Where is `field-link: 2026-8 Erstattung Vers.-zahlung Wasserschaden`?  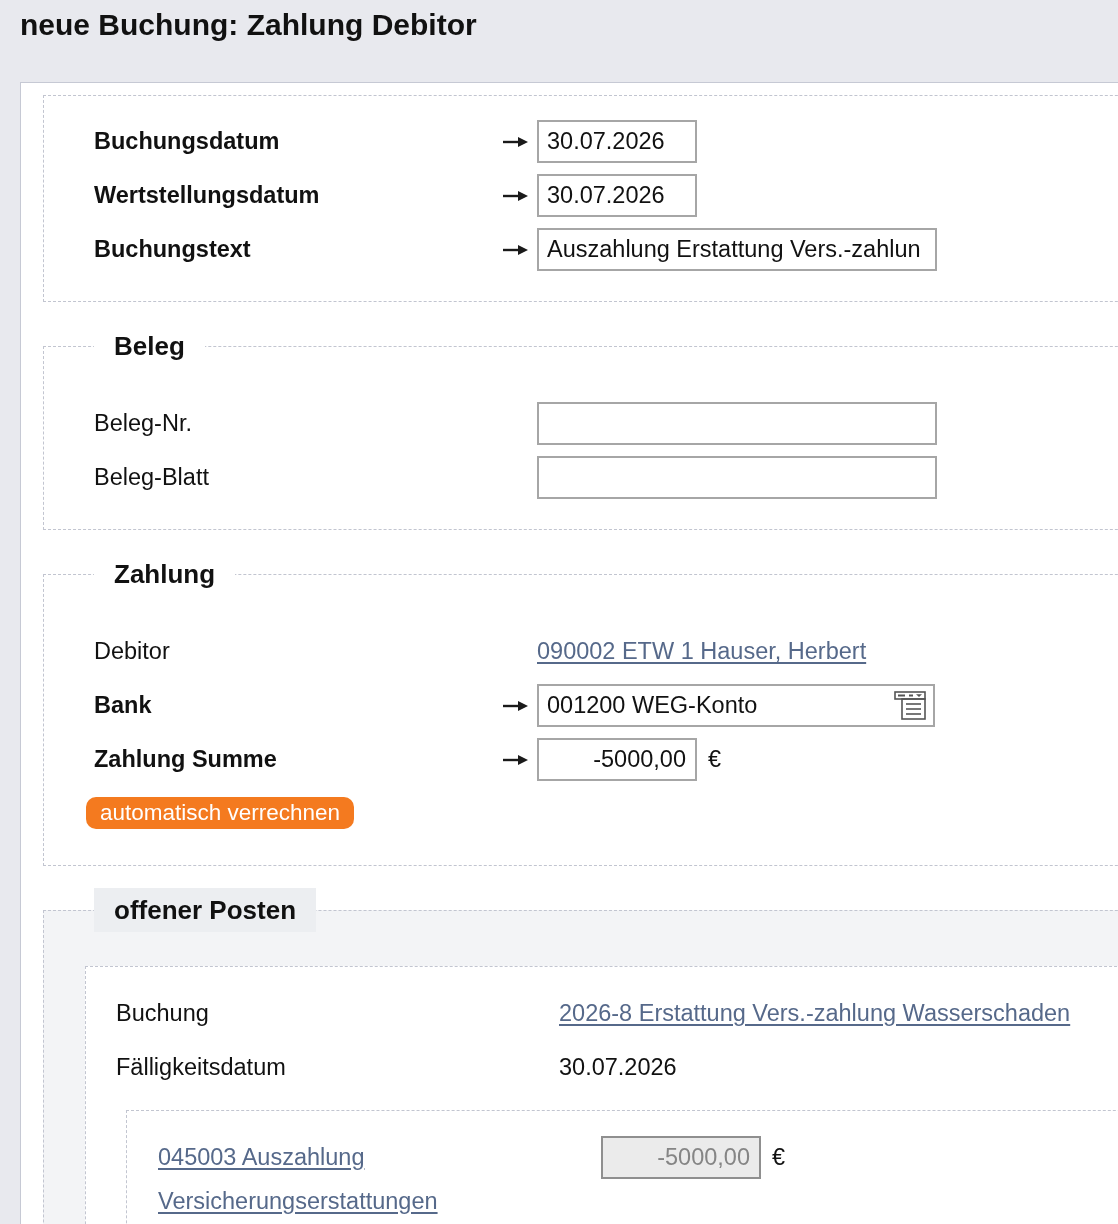 field-link: 2026-8 Erstattung Vers.-zahlung Wasserschaden is located at coordinates (815, 1013).